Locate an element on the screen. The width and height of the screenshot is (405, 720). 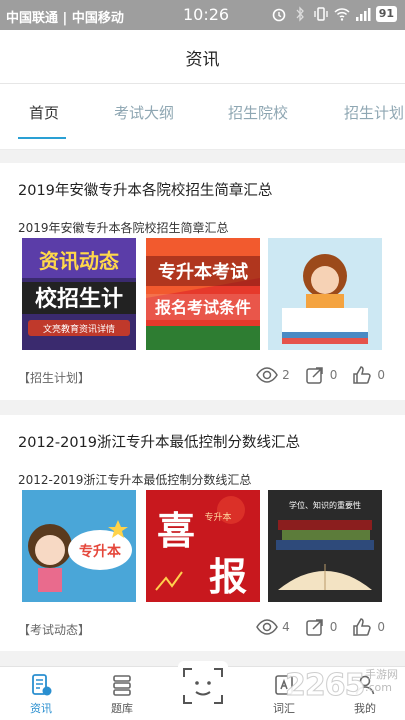
thumb-text: 报名考试条件 is located at coordinates (203, 307).